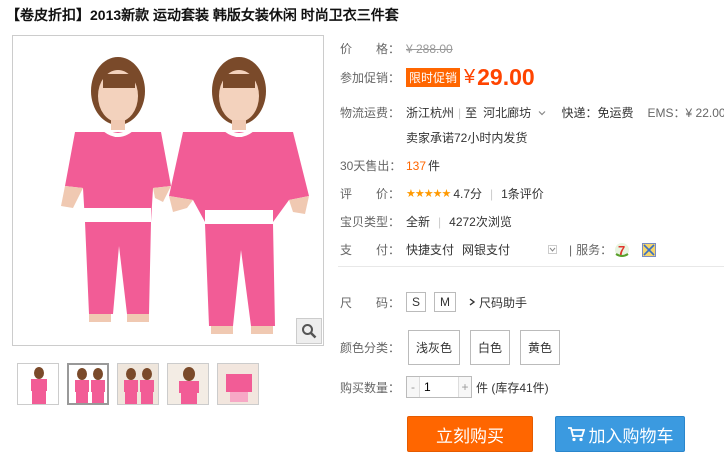  What do you see at coordinates (371, 166) in the screenshot?
I see `sales-label: 30天售出：` at bounding box center [371, 166].